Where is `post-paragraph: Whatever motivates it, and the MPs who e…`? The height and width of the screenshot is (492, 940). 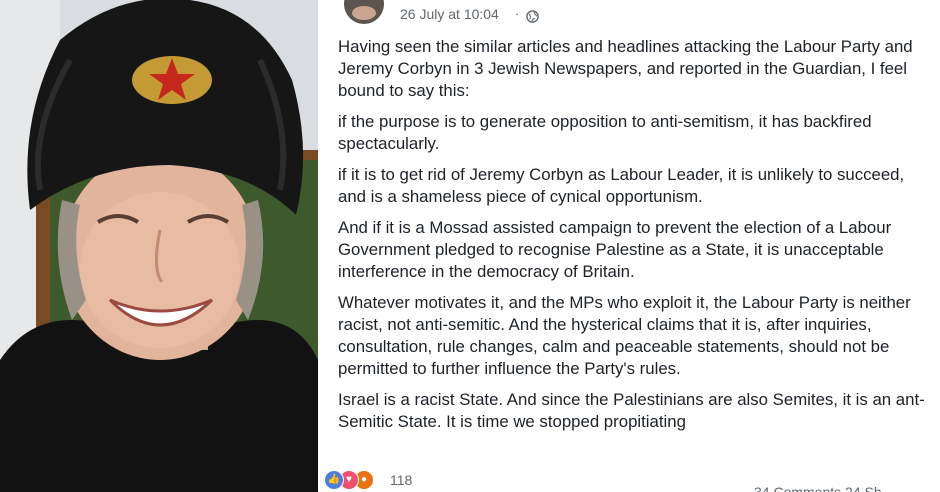 post-paragraph: Whatever motivates it, and the MPs who e… is located at coordinates (624, 335).